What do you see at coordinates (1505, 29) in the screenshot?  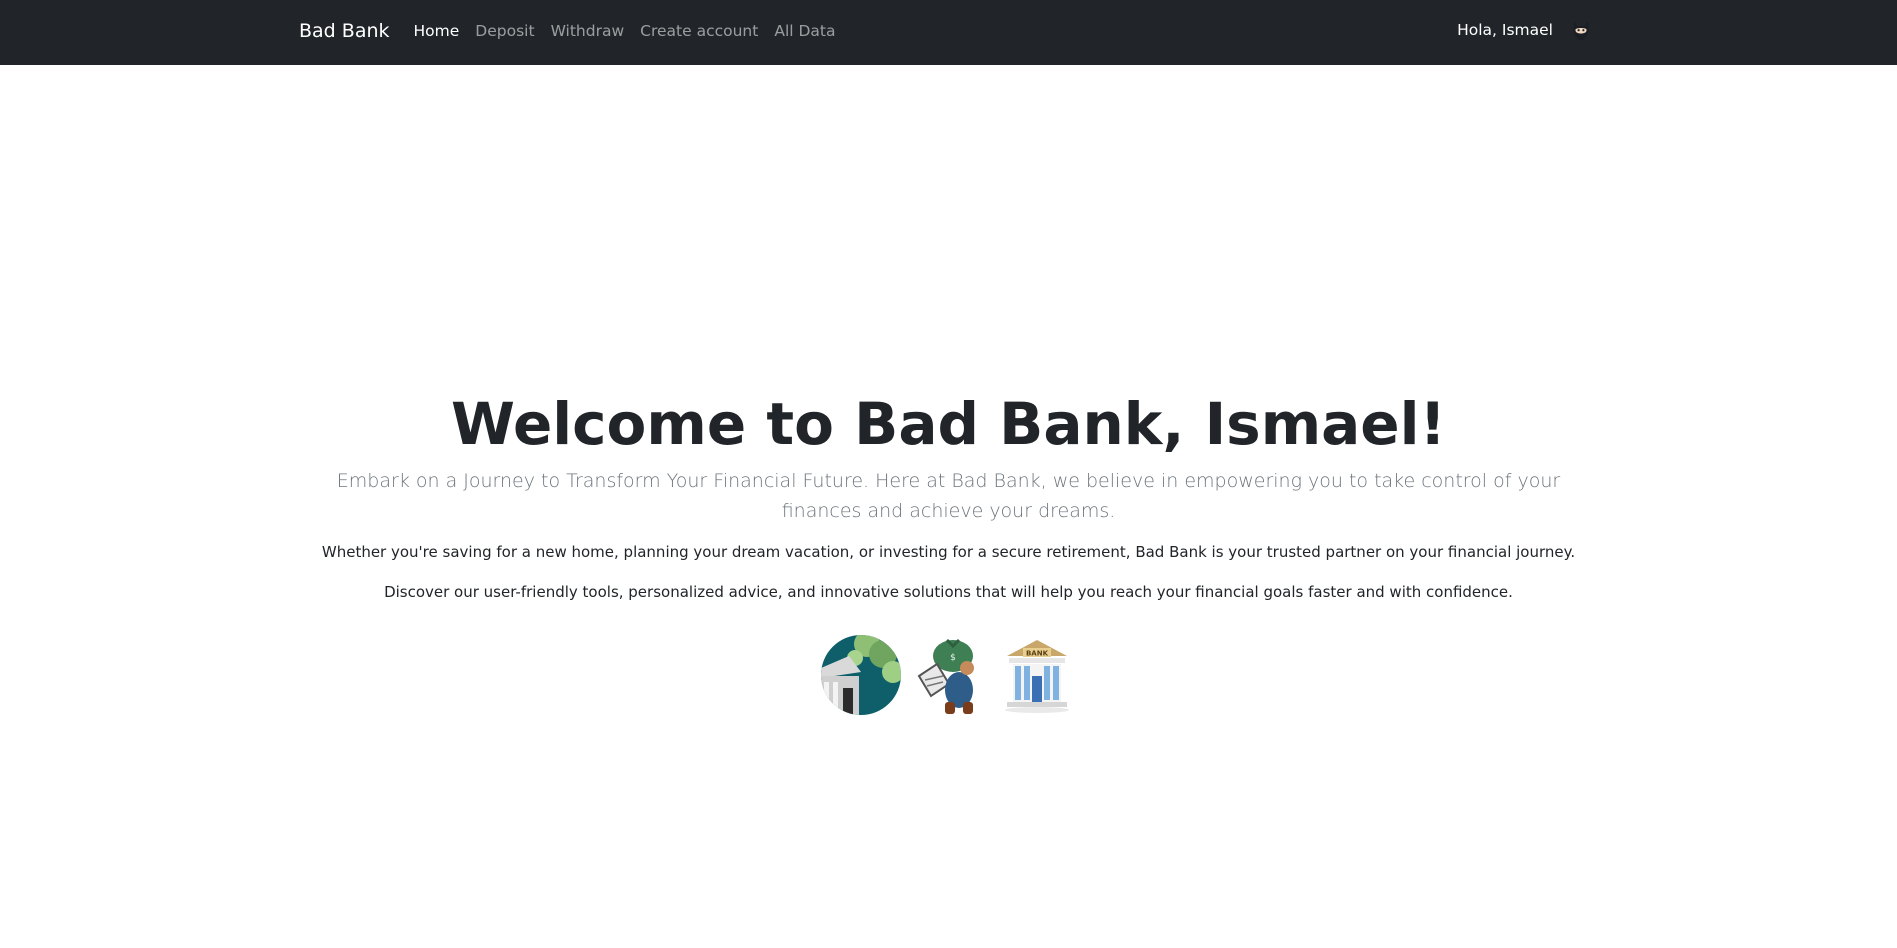 I see `user-greeting: Hola, Ismael` at bounding box center [1505, 29].